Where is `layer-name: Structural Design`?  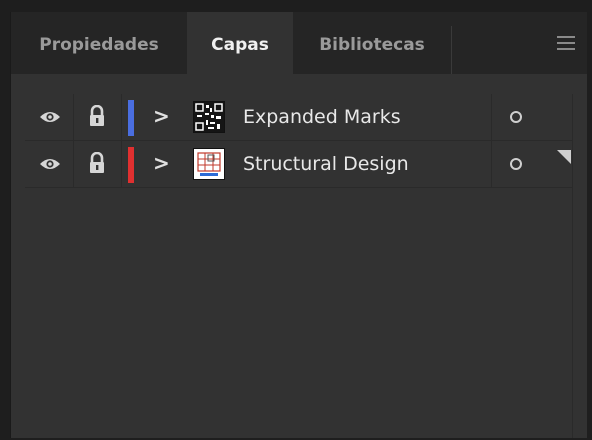
layer-name: Structural Design is located at coordinates (326, 164).